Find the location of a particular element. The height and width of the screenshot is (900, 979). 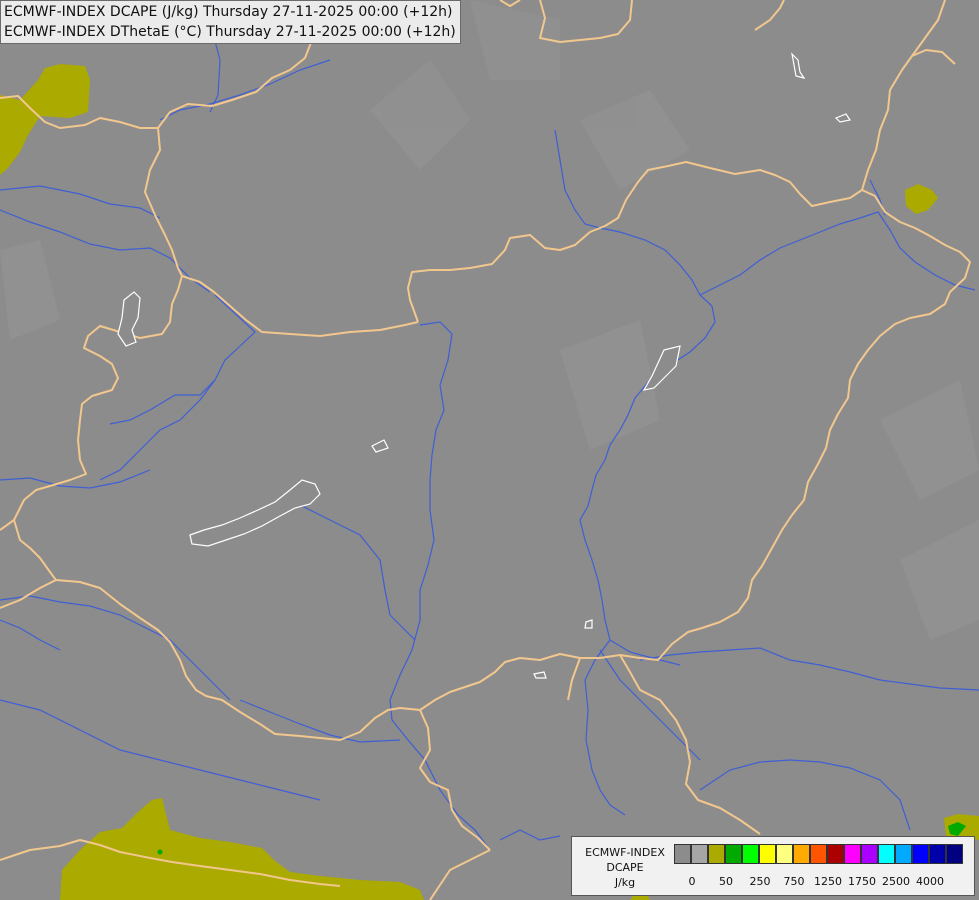

legend-label-unit: J/kg is located at coordinates (625, 882).